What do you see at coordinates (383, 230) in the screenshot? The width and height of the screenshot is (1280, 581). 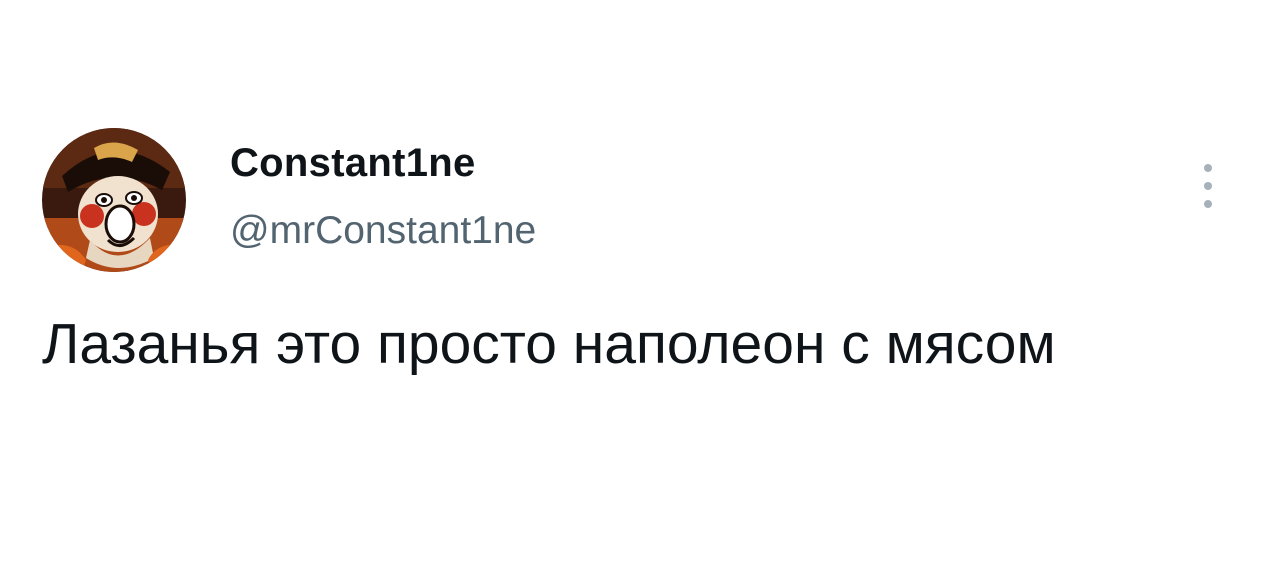 I see `author-handle: @mrConstant1ne` at bounding box center [383, 230].